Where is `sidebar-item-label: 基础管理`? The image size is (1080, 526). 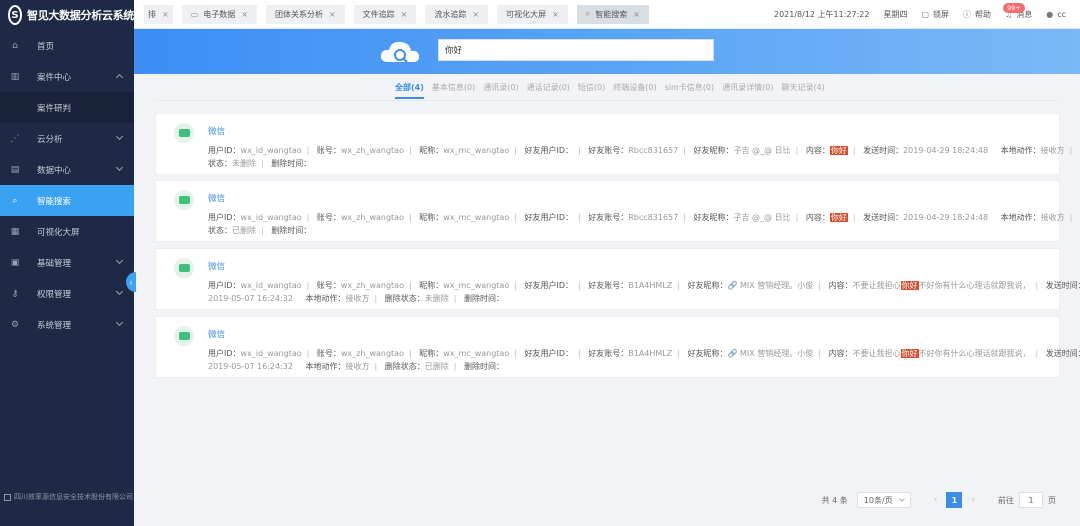 sidebar-item-label: 基础管理 is located at coordinates (54, 263).